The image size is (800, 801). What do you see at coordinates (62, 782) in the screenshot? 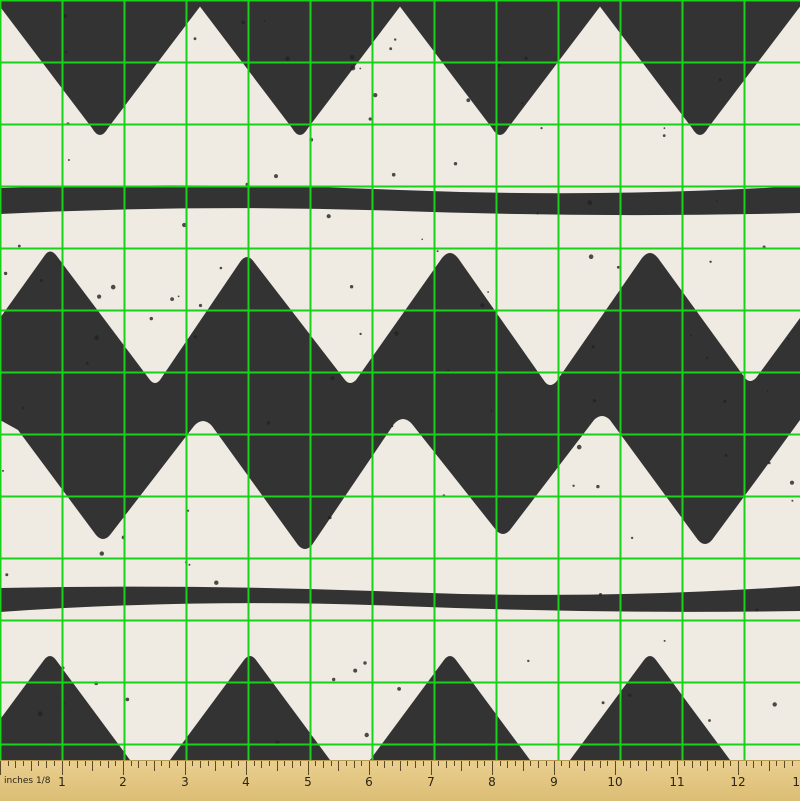
I see `ruler-number: 1` at bounding box center [62, 782].